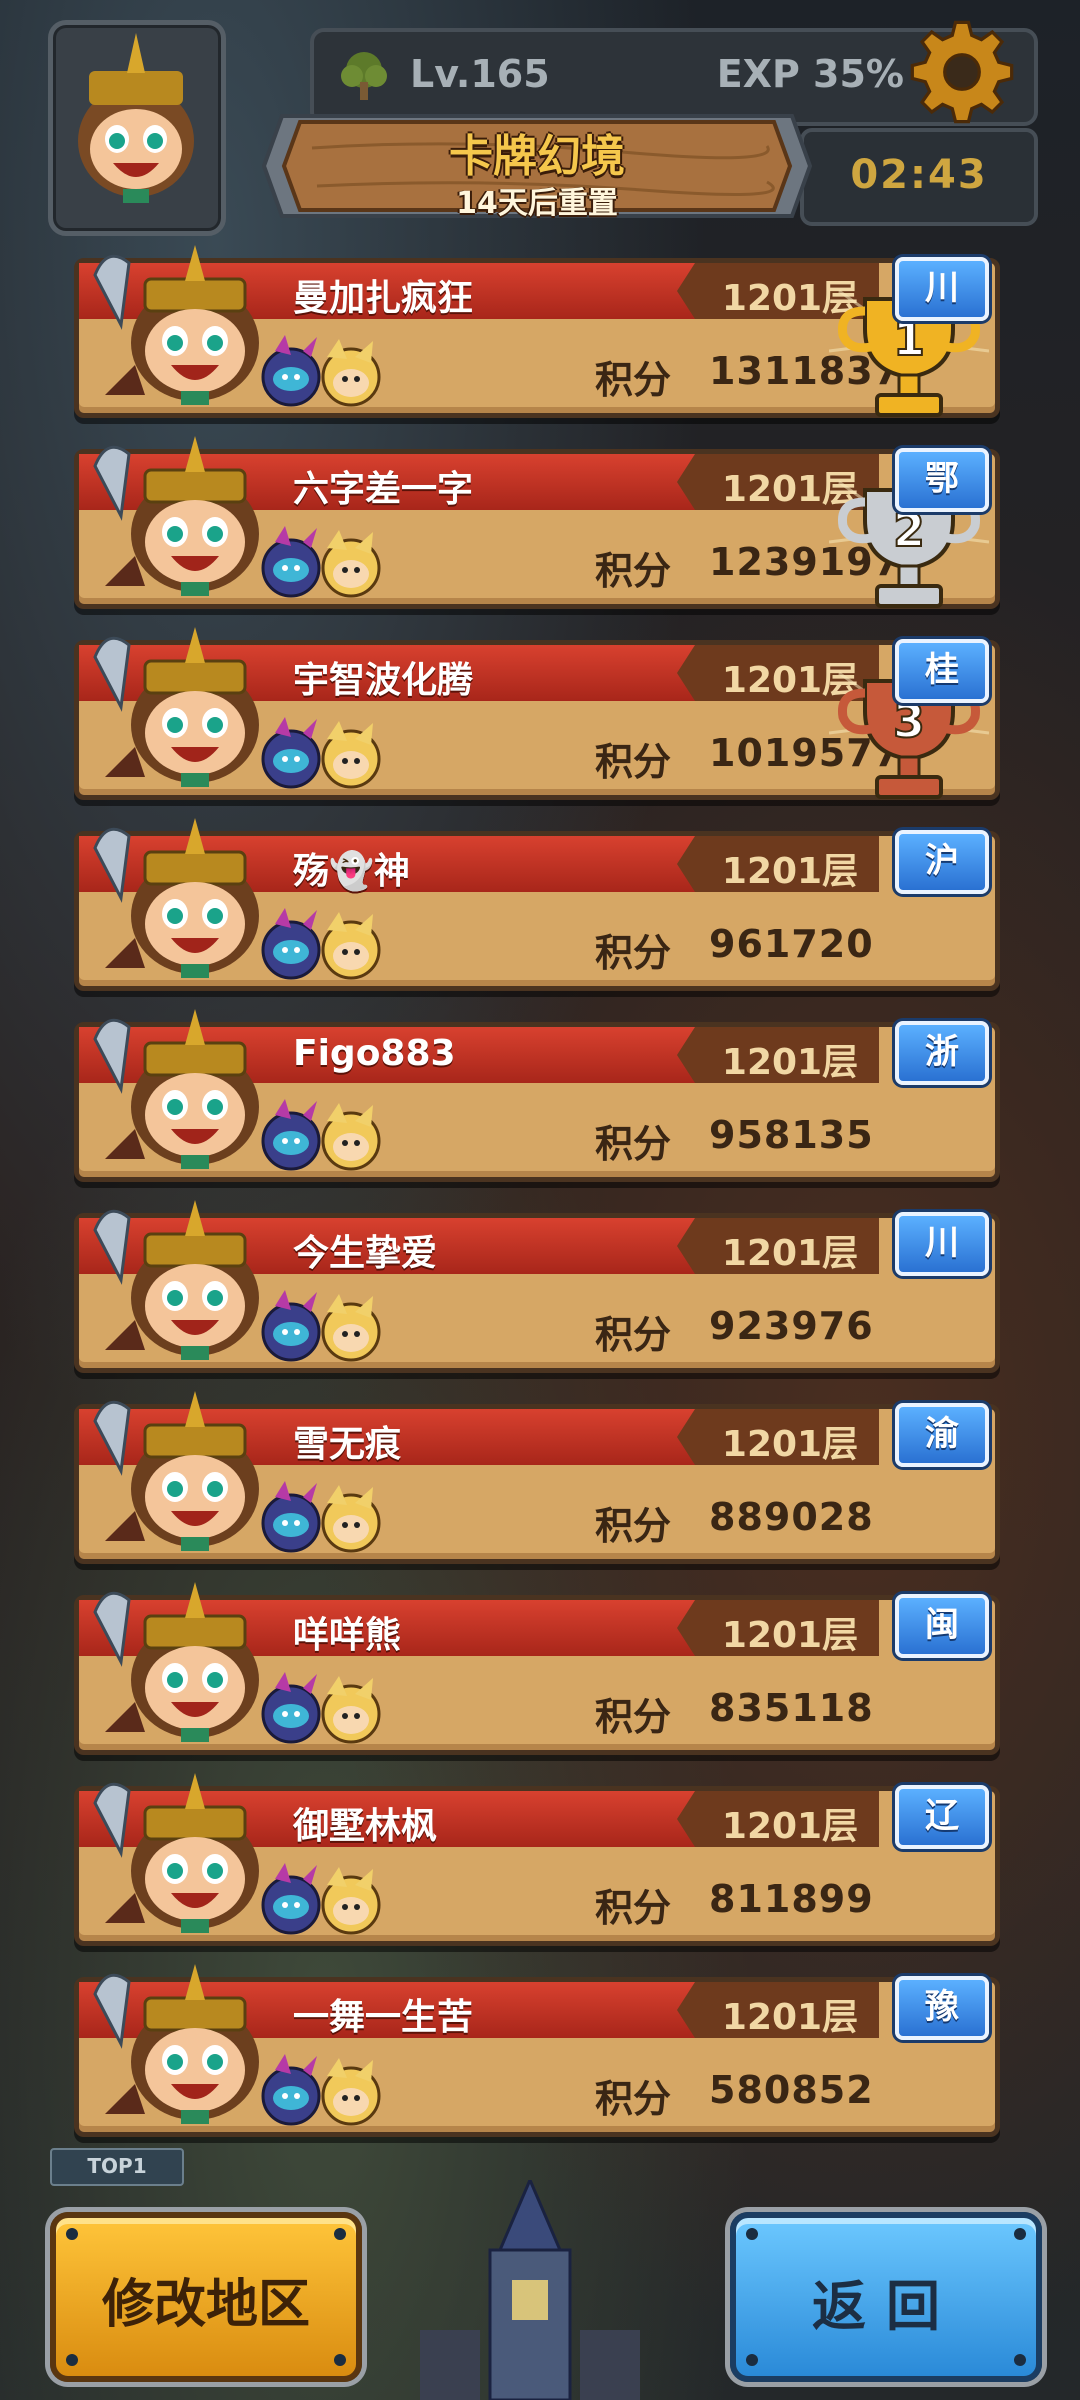 Image resolution: width=1080 pixels, height=2400 pixels. What do you see at coordinates (537, 713) in the screenshot?
I see `ranking-row: 宇智波化腾 1201层 积分 1019577 桂 3` at bounding box center [537, 713].